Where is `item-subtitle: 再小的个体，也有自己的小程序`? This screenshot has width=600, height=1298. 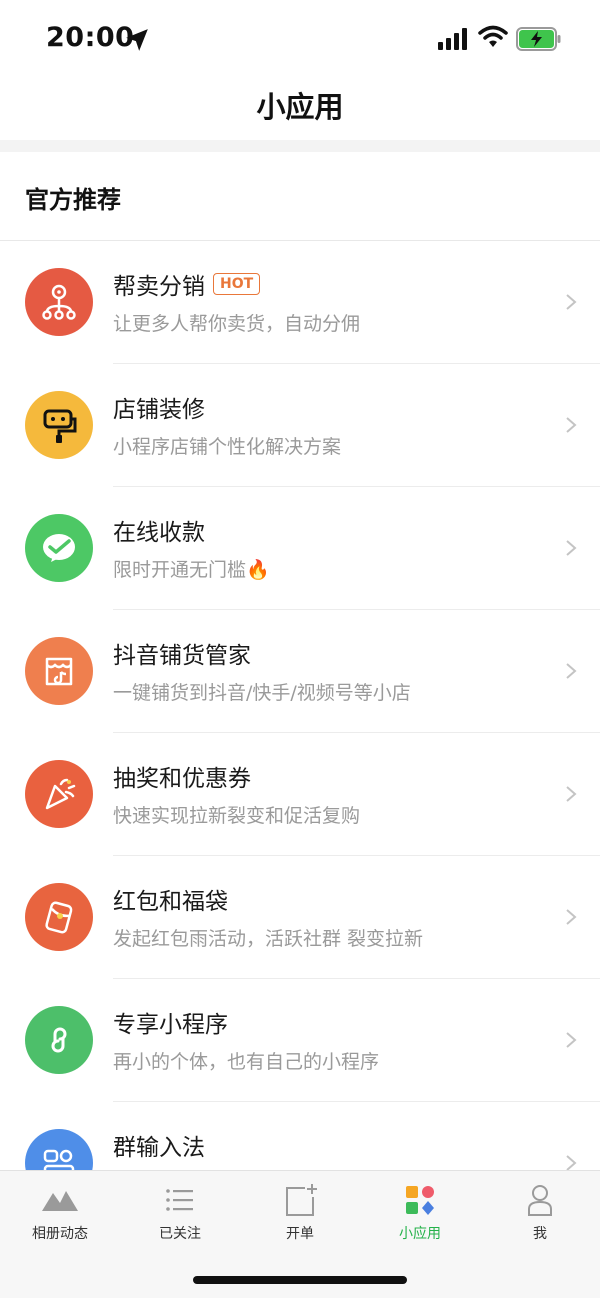 item-subtitle: 再小的个体，也有自己的小程序 is located at coordinates (246, 1062).